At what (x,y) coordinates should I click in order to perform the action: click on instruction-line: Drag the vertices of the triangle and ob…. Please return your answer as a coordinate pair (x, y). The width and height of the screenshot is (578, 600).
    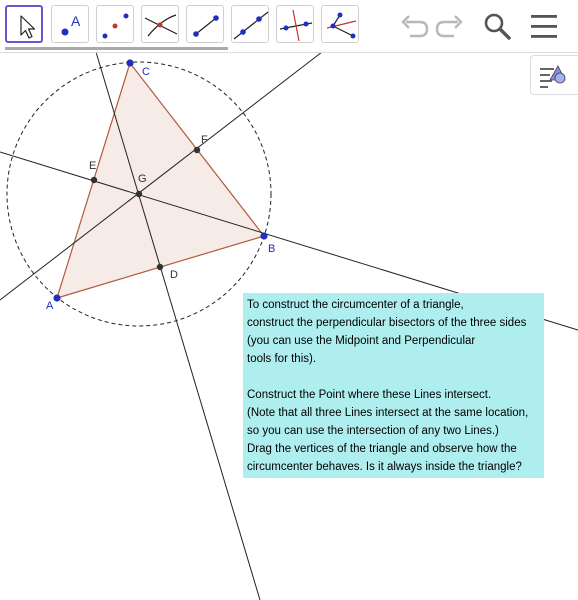
    Looking at the image, I should click on (382, 449).